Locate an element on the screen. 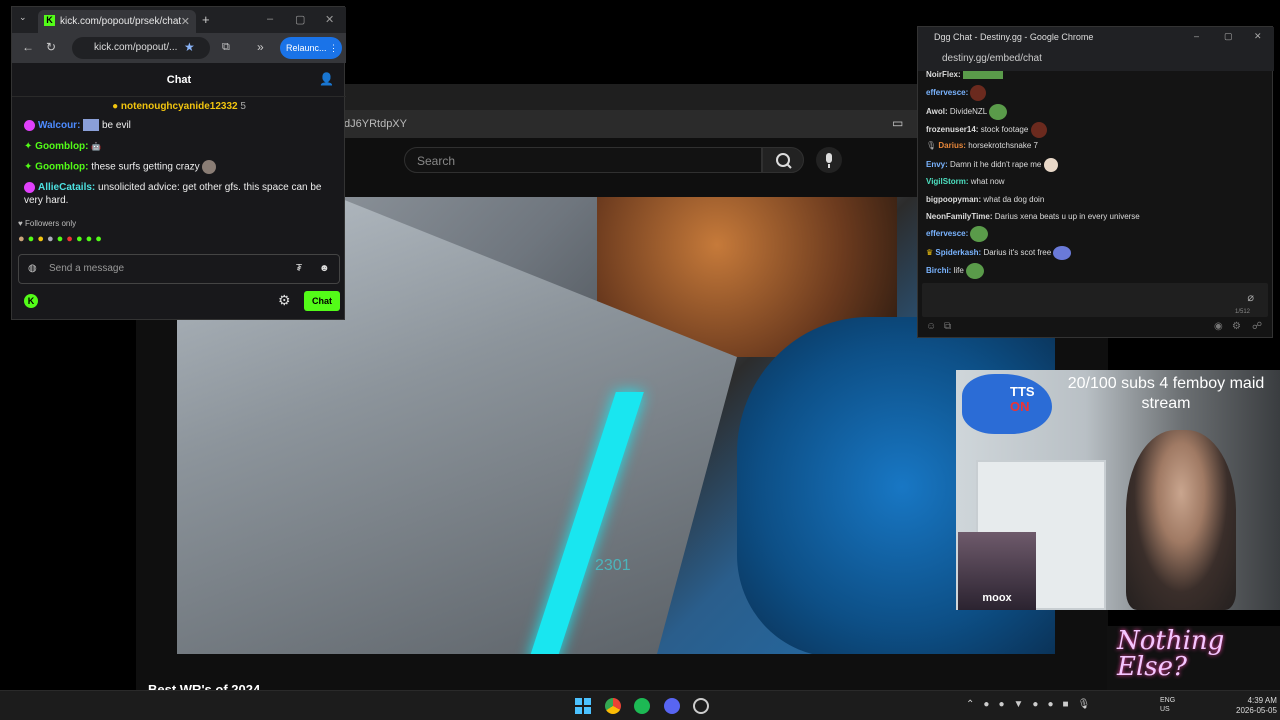 The height and width of the screenshot is (720, 1280). subs-goal: 20/100 subs 4 femboy maid stream is located at coordinates (1166, 393).